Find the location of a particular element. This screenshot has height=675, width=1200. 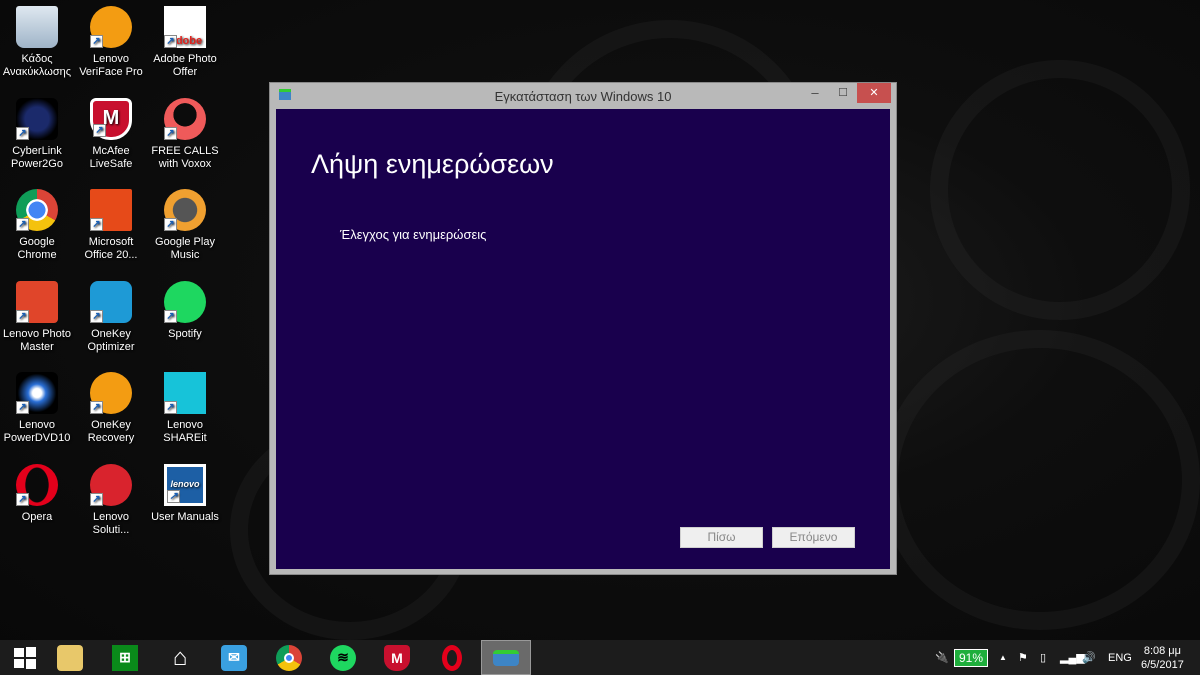

taskbar-spotify: ≋ is located at coordinates (343, 657).